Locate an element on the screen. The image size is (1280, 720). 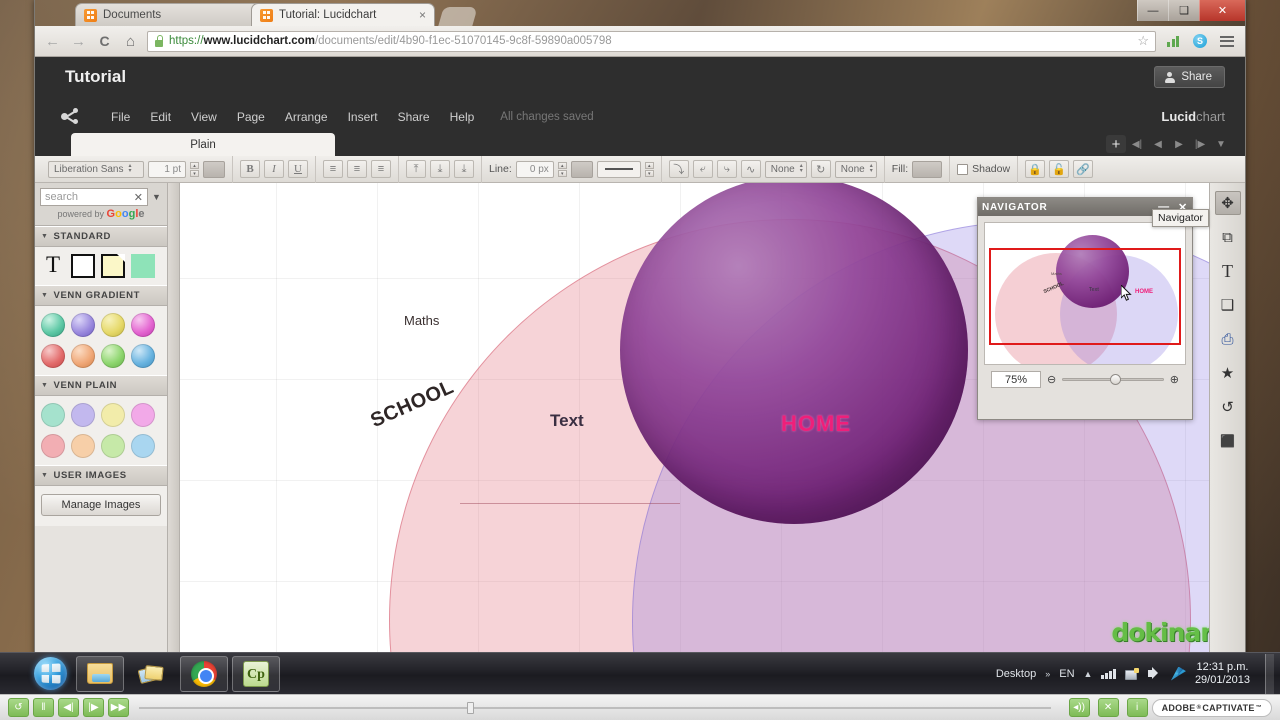
menu-item-help: Help is located at coordinates (462, 117).